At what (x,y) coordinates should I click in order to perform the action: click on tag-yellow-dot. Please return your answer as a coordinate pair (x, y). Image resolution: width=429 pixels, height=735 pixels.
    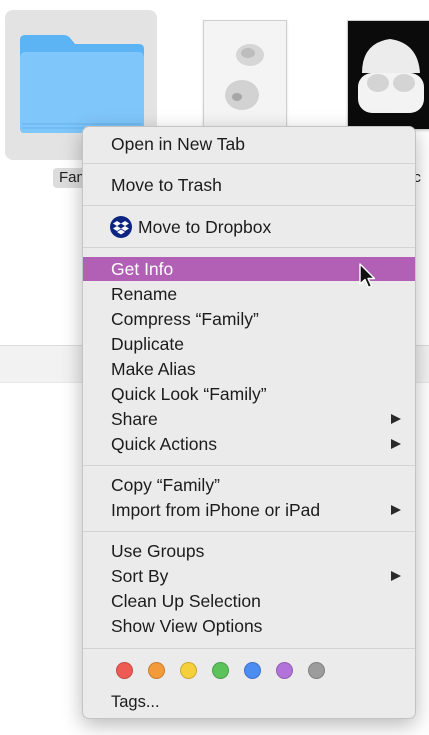
    Looking at the image, I should click on (188, 670).